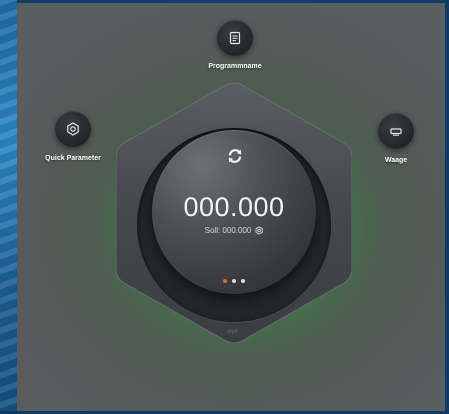 This screenshot has height=414, width=449. I want to click on left-edge-decoration, so click(8, 207).